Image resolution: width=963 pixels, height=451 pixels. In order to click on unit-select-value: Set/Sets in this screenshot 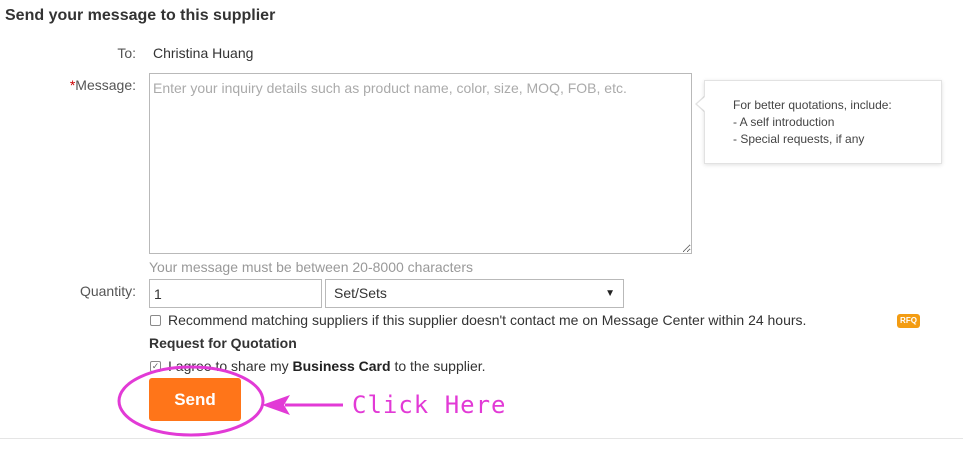, I will do `click(360, 293)`.